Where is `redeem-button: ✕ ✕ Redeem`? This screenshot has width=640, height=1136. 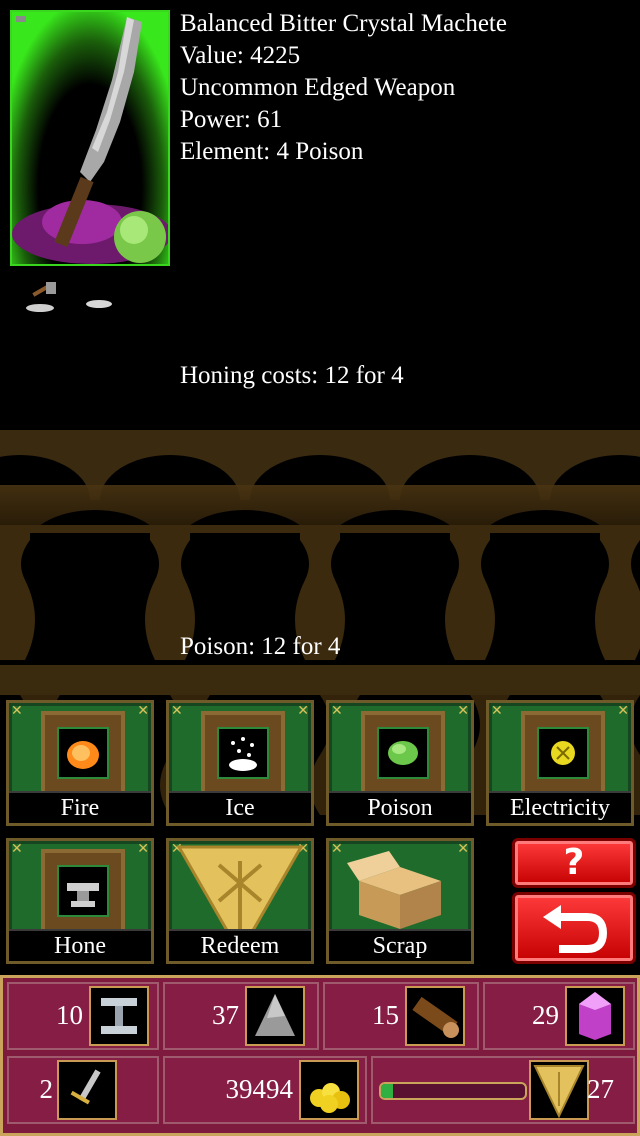 redeem-button: ✕ ✕ Redeem is located at coordinates (240, 901).